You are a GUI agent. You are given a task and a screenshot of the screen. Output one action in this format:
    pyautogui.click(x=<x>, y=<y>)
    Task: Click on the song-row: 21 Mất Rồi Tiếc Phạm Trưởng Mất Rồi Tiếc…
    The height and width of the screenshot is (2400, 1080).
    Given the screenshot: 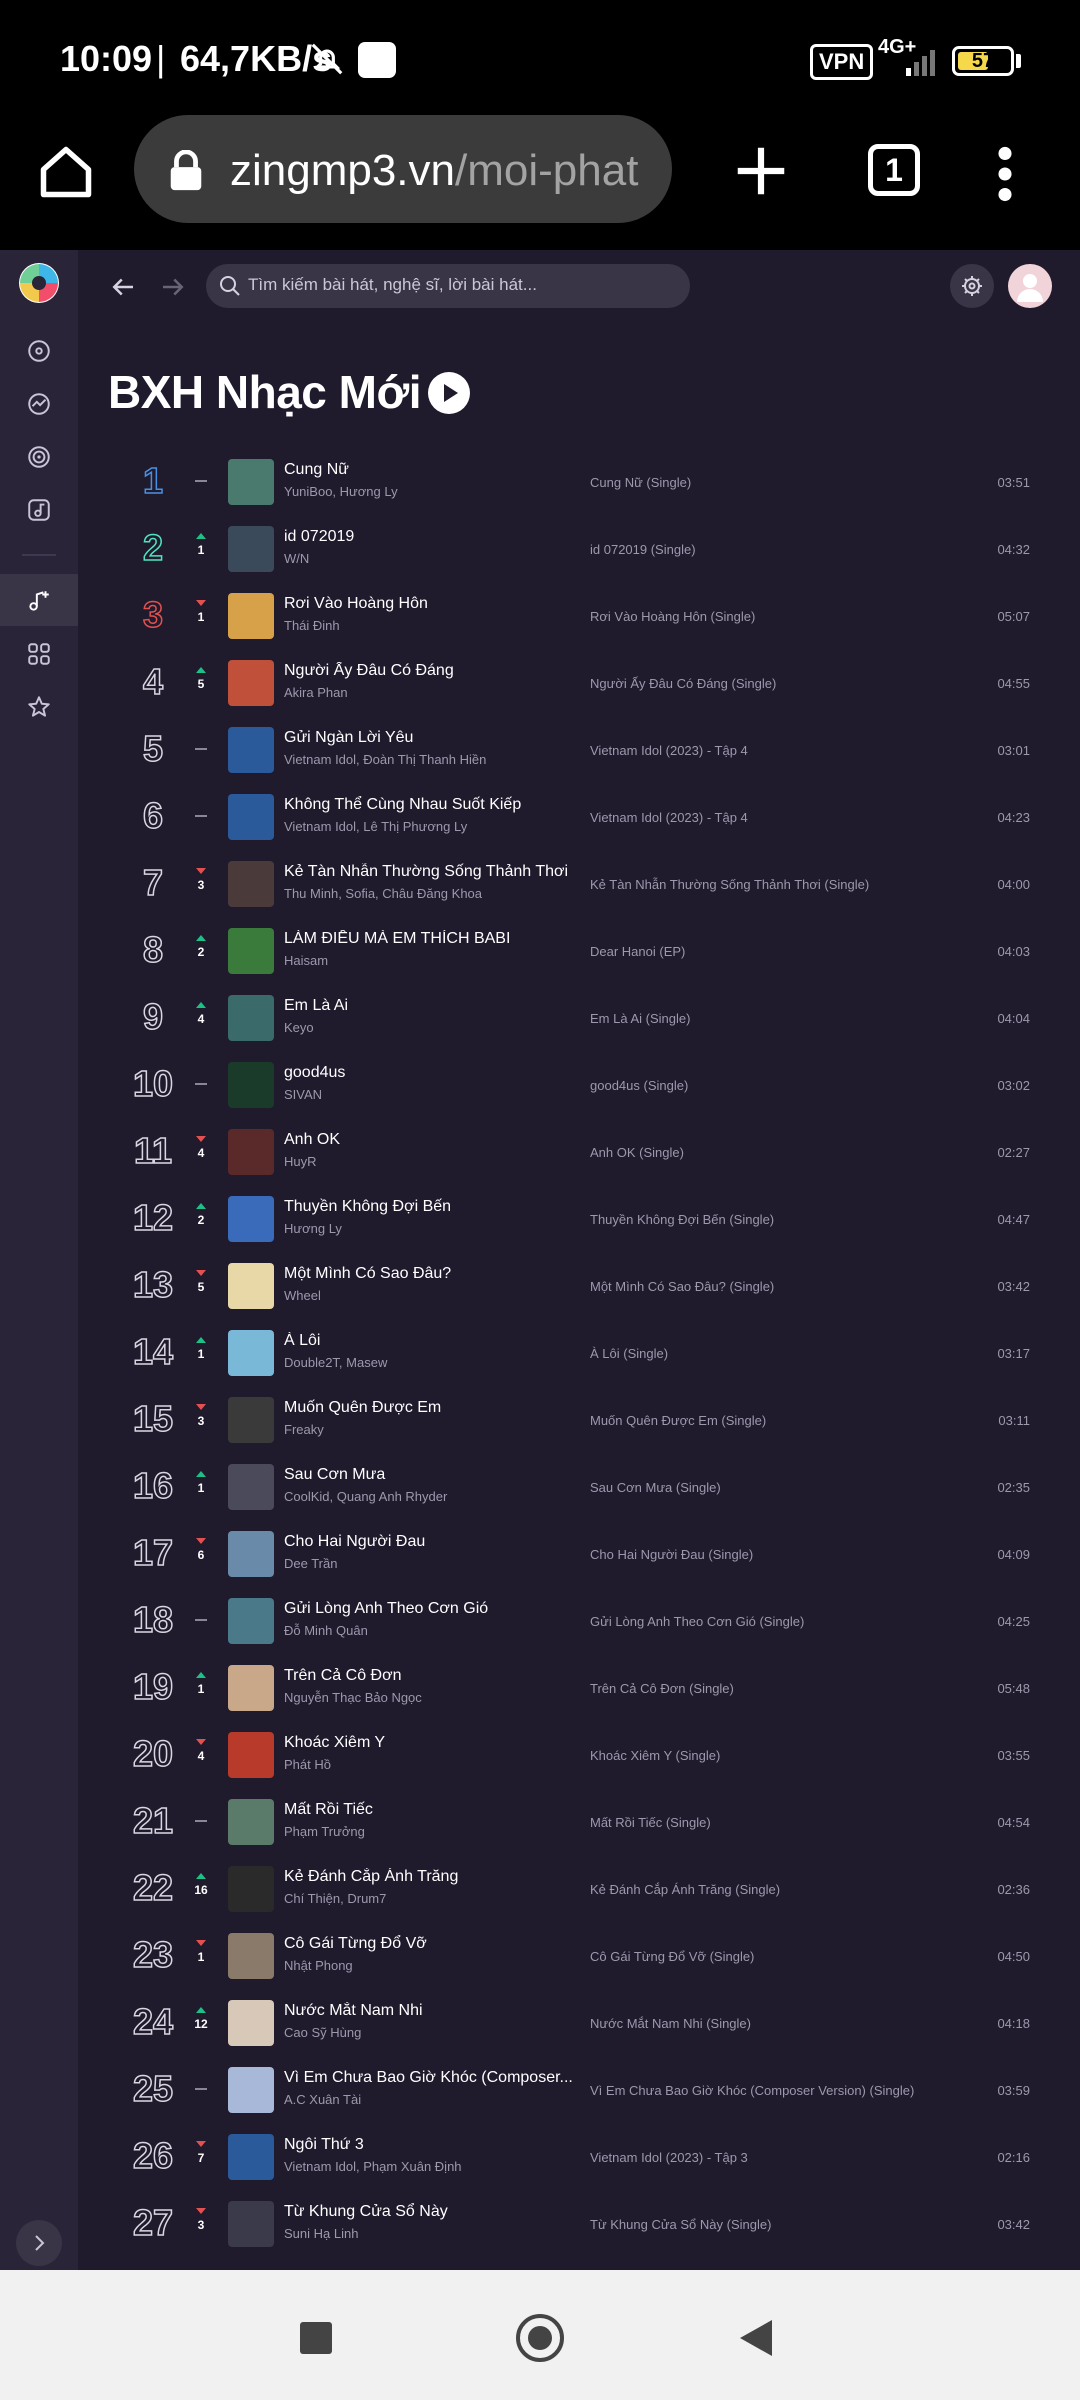 What is the action you would take?
    pyautogui.click(x=579, y=1823)
    